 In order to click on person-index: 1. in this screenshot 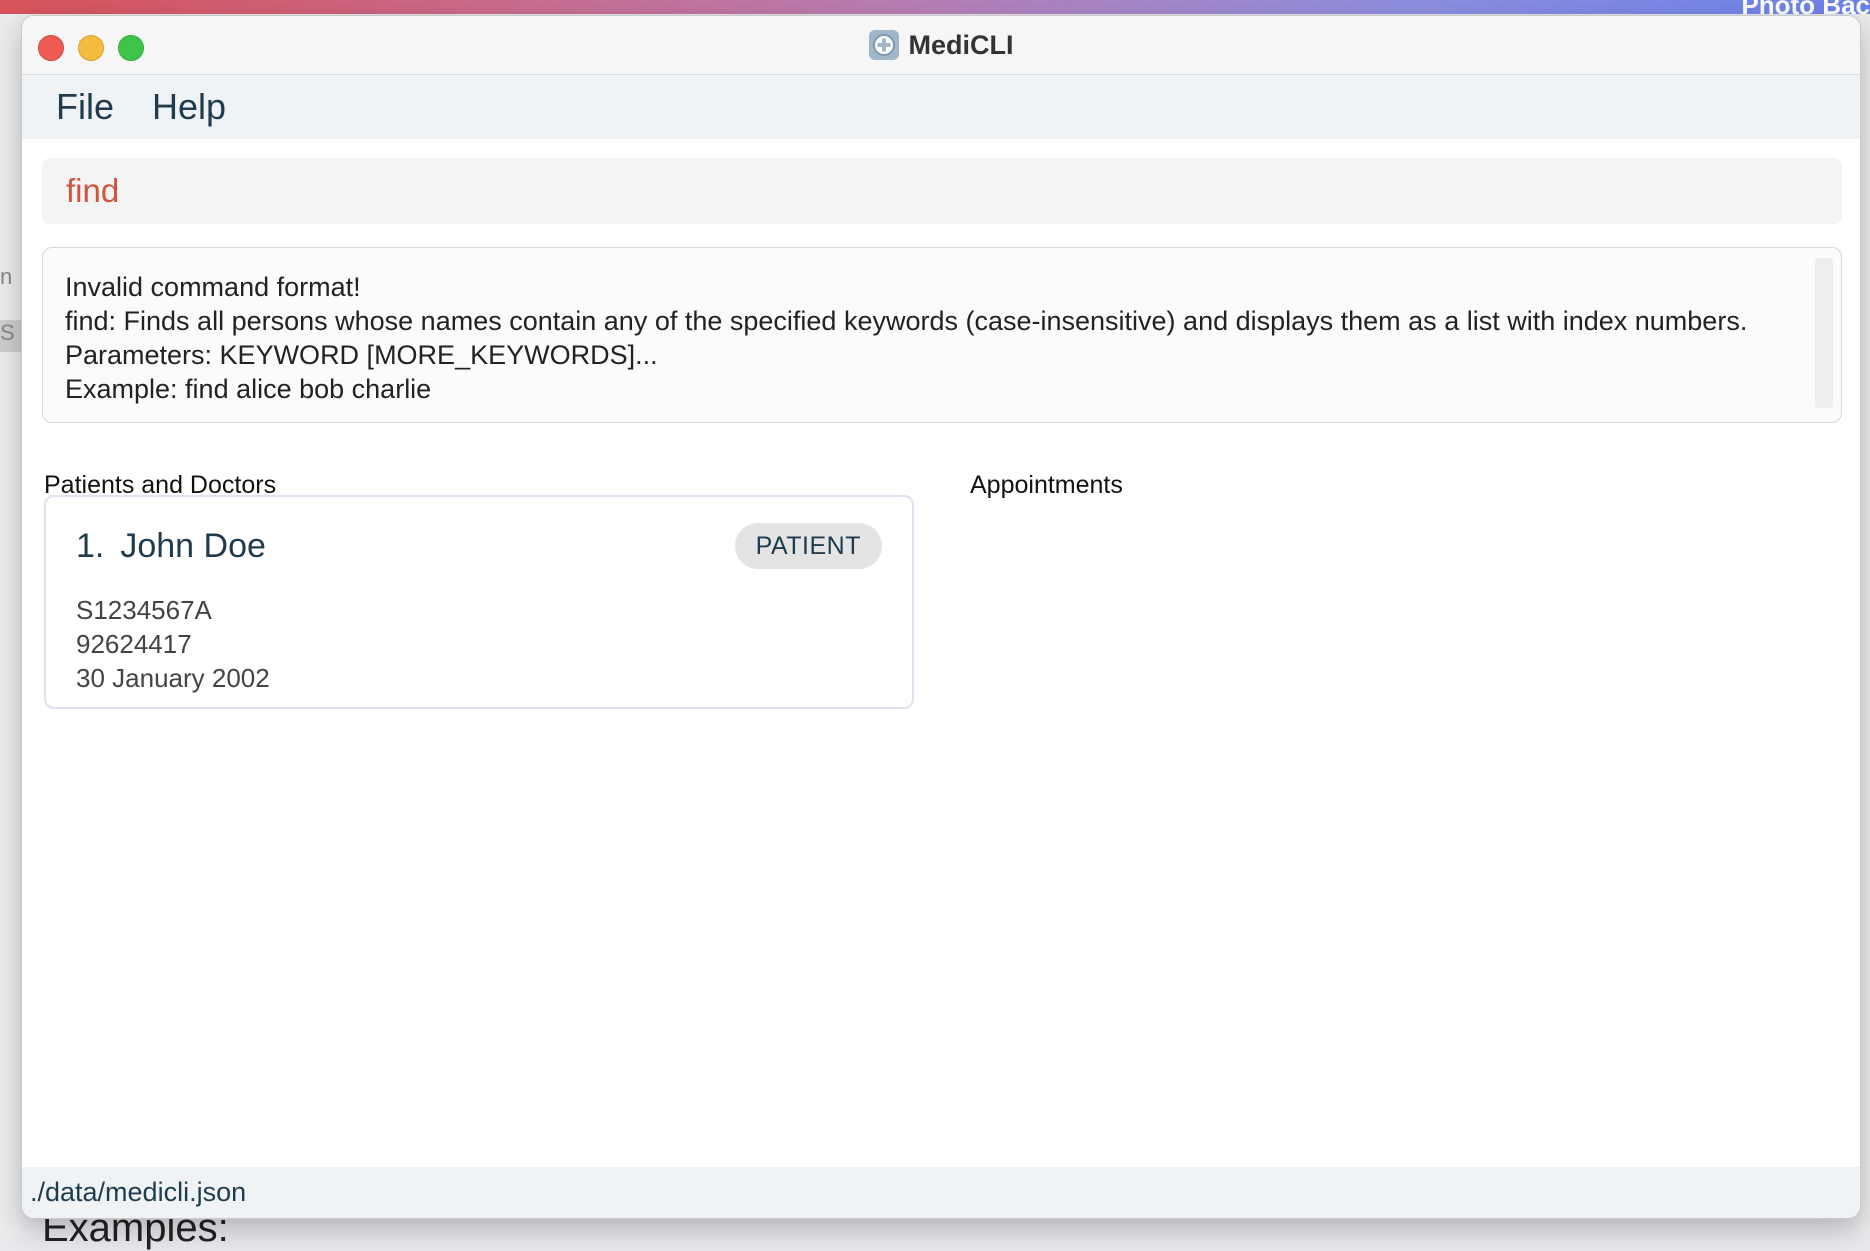, I will do `click(90, 546)`.